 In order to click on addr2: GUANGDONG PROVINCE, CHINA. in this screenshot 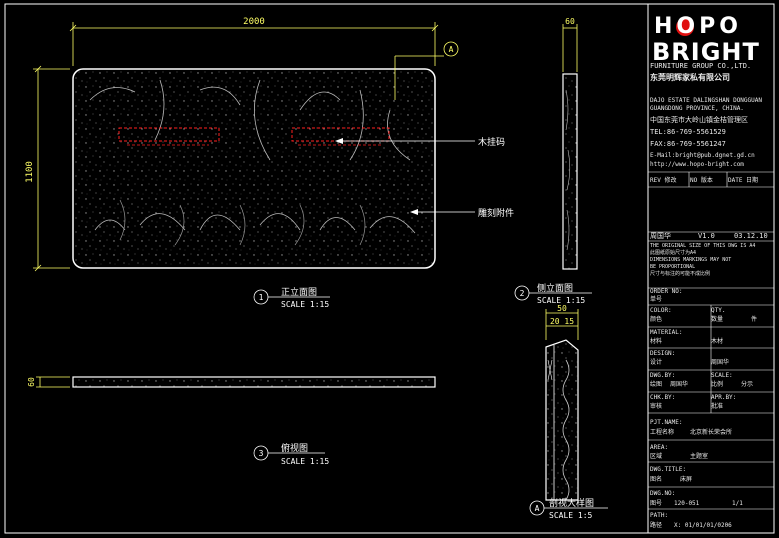, I will do `click(697, 108)`.